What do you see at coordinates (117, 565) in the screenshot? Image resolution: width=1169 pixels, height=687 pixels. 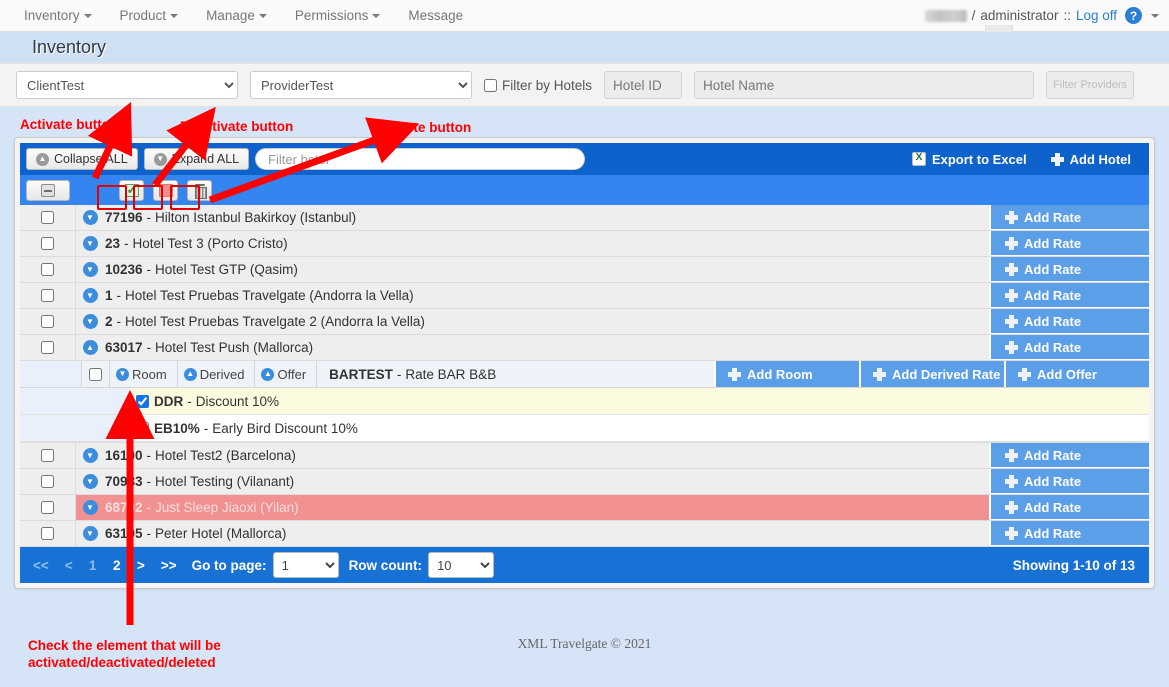 I see `pager-page-2: 2` at bounding box center [117, 565].